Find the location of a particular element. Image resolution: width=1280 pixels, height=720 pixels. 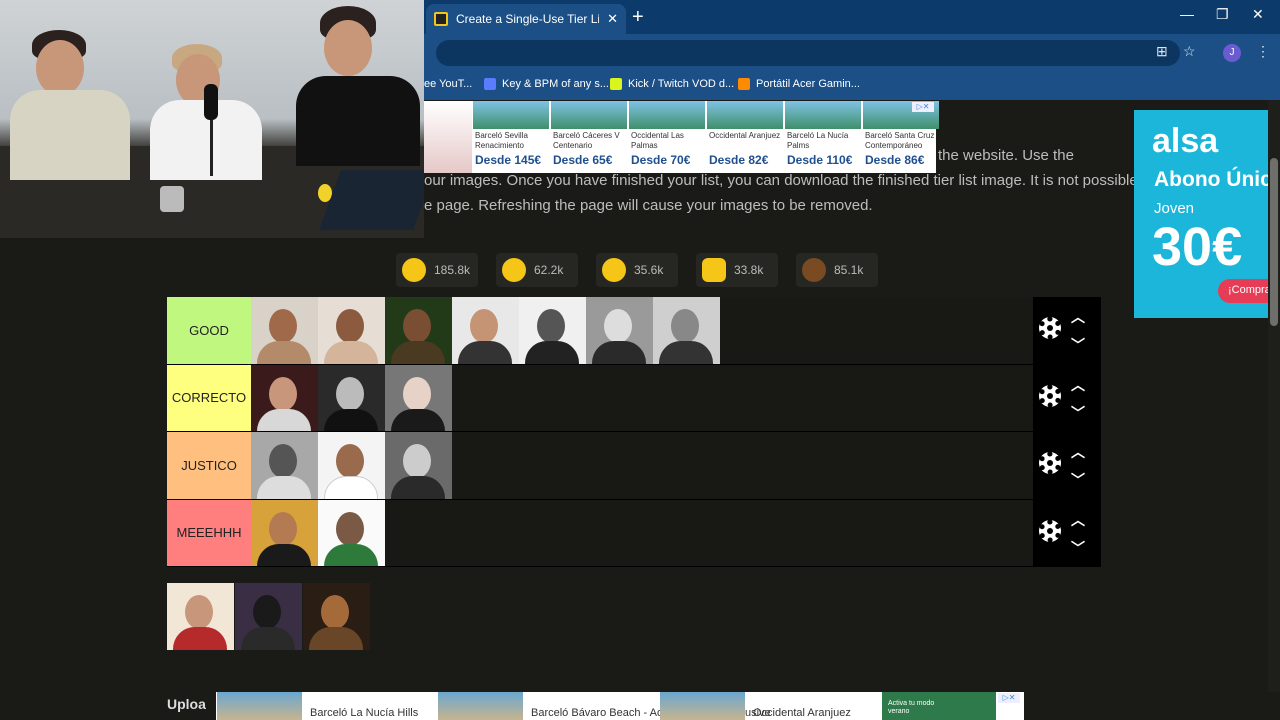

reaction-poo: 85.1k is located at coordinates (837, 270).